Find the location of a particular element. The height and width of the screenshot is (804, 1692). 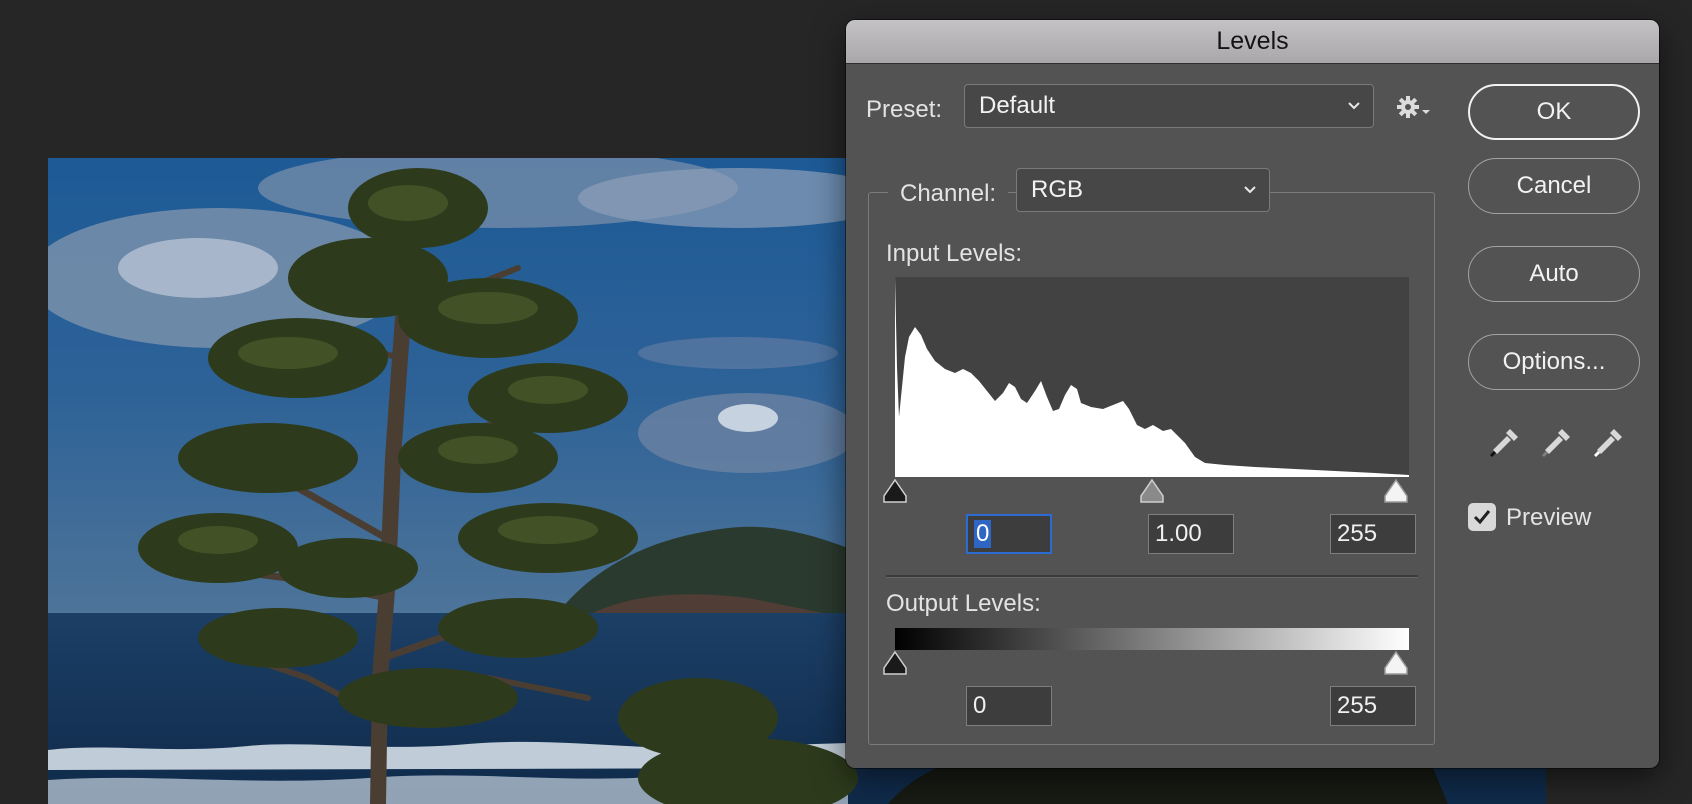

output-white-field: 255 is located at coordinates (1373, 706).